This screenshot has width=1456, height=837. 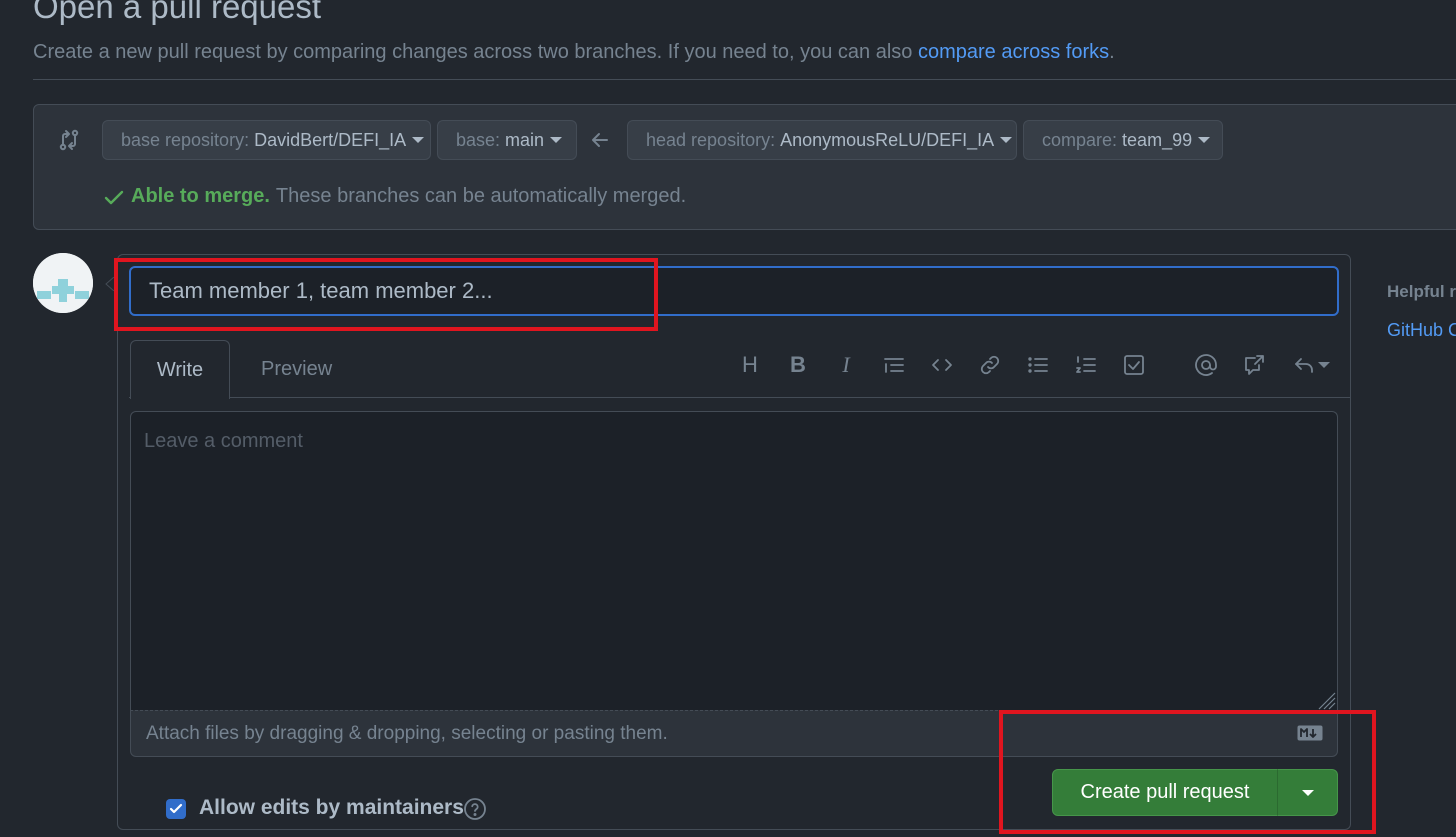 I want to click on helpful-resources-heading: Helpful r, so click(x=1421, y=291).